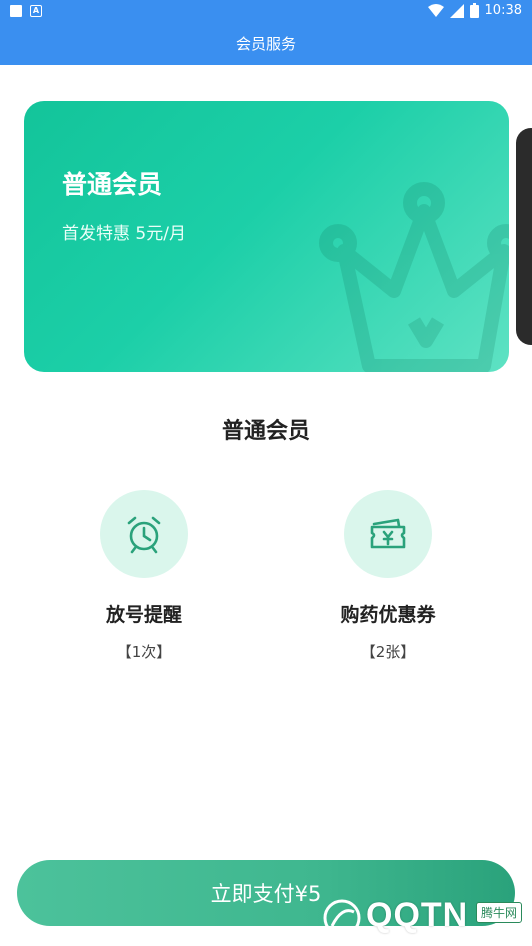  Describe the element at coordinates (456, 10) in the screenshot. I see `signal-icon` at that location.